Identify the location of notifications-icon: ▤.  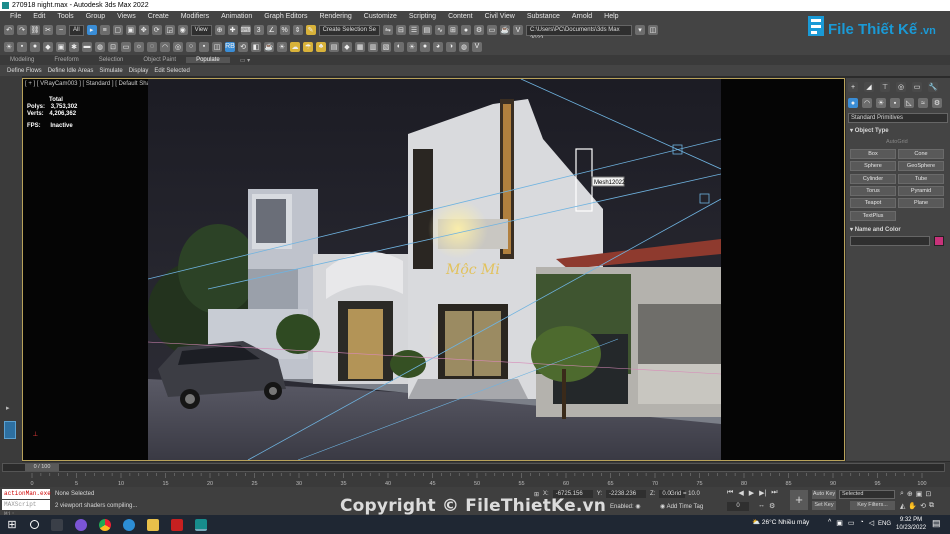
(936, 523).